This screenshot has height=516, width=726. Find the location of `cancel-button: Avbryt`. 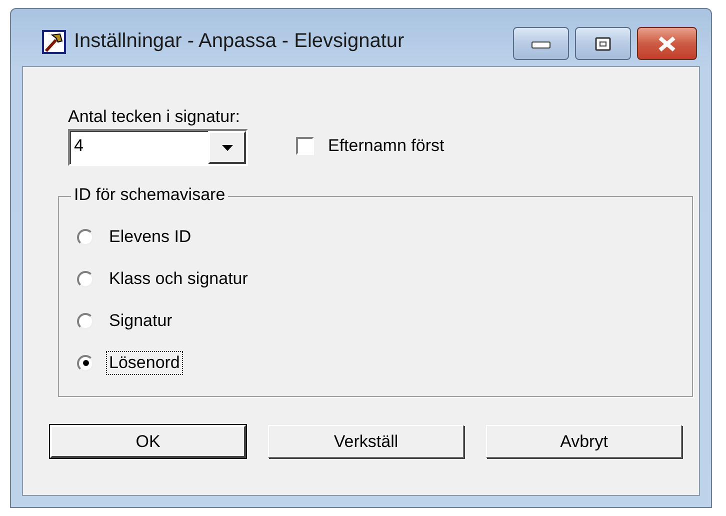

cancel-button: Avbryt is located at coordinates (584, 441).